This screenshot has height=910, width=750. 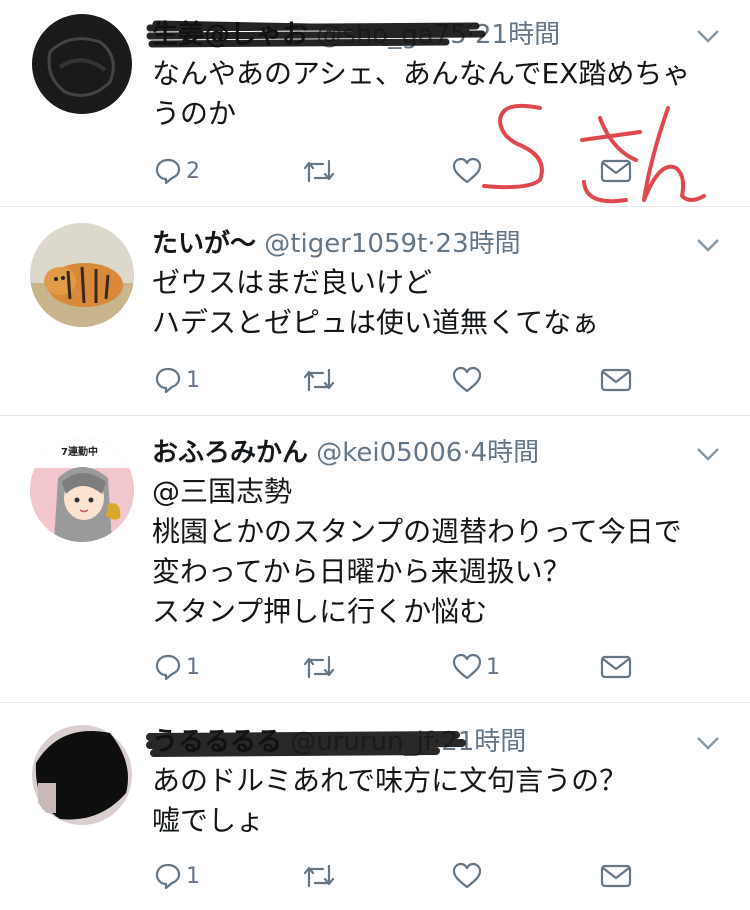 I want to click on avatar-badge: 7連勤中, so click(x=79, y=453).